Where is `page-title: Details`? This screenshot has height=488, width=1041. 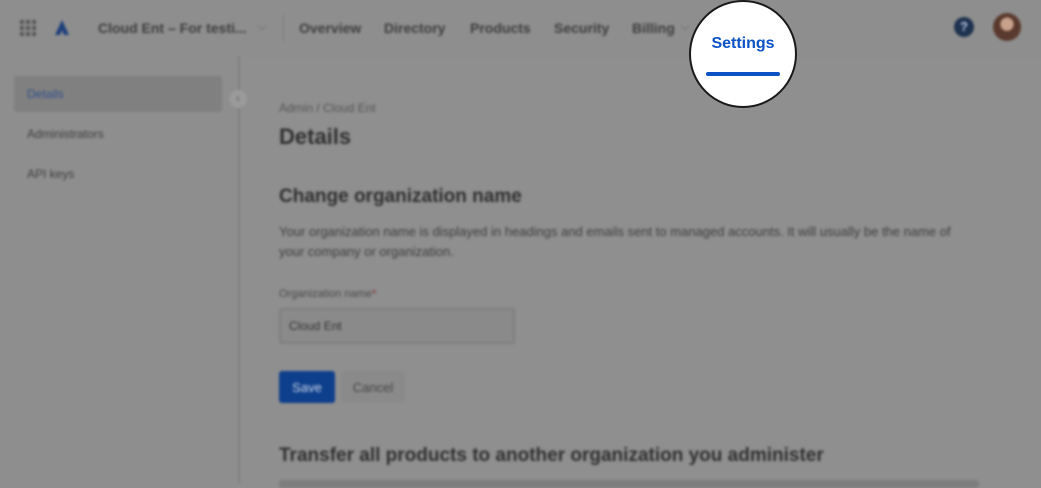
page-title: Details is located at coordinates (315, 136).